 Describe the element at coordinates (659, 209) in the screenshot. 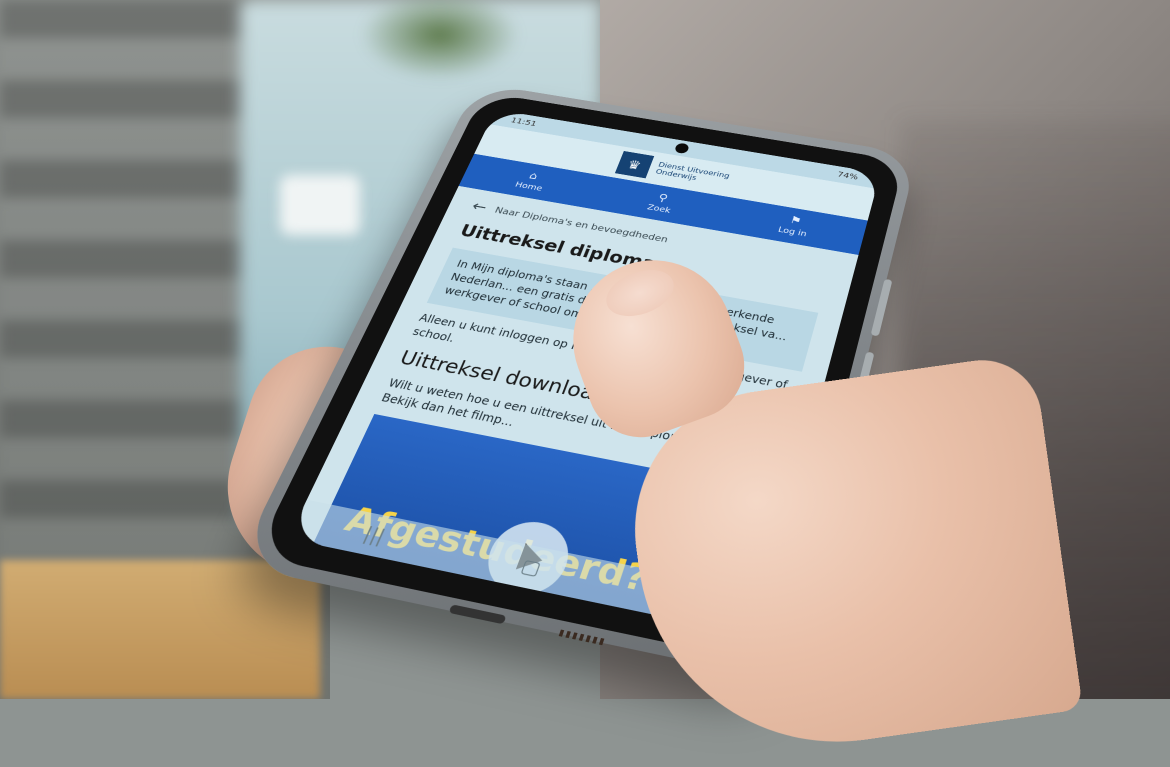

I see `nav-zoek-label: Zoek` at that location.